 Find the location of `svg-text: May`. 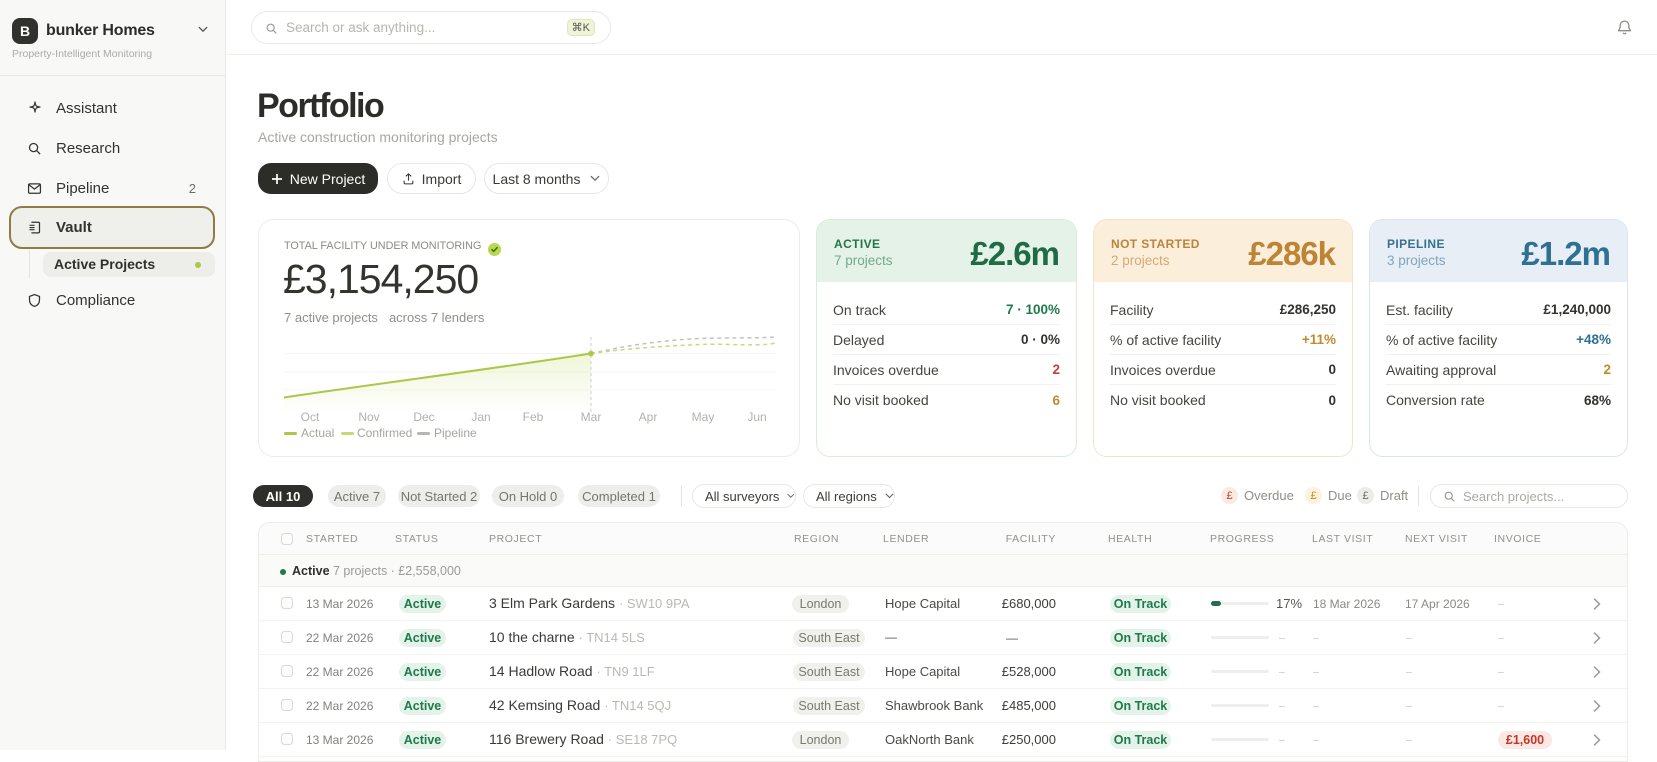

svg-text: May is located at coordinates (703, 417).